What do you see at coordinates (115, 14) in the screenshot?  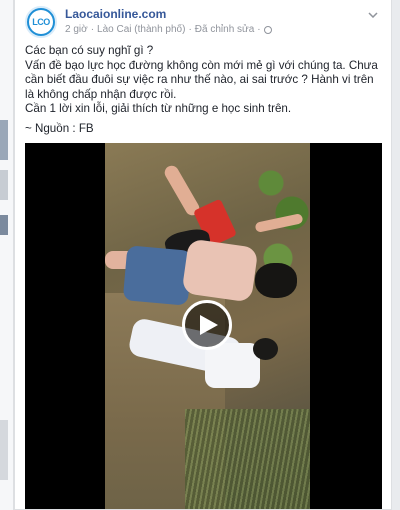 I see `page-name-link: Laocaionline.com` at bounding box center [115, 14].